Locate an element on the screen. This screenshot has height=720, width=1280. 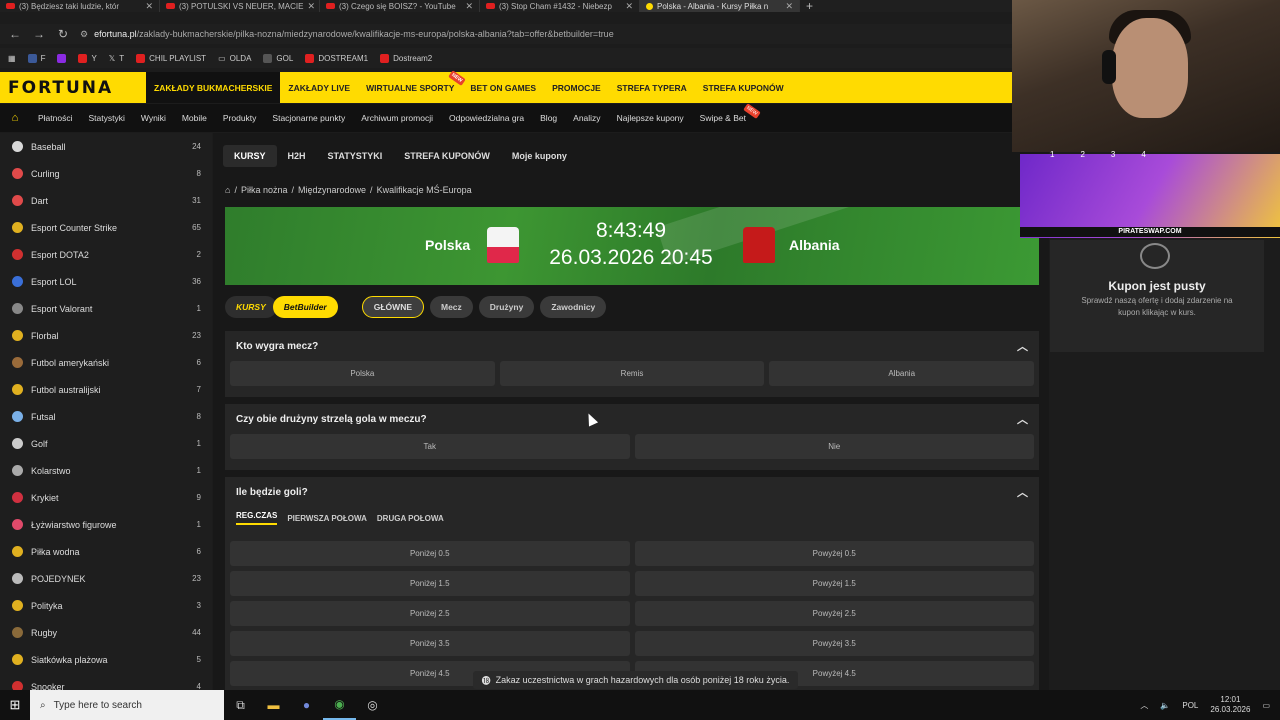
browser-tab: (3) POTULSKI VS NEUER, MACIE ✕ is located at coordinates (240, 6).